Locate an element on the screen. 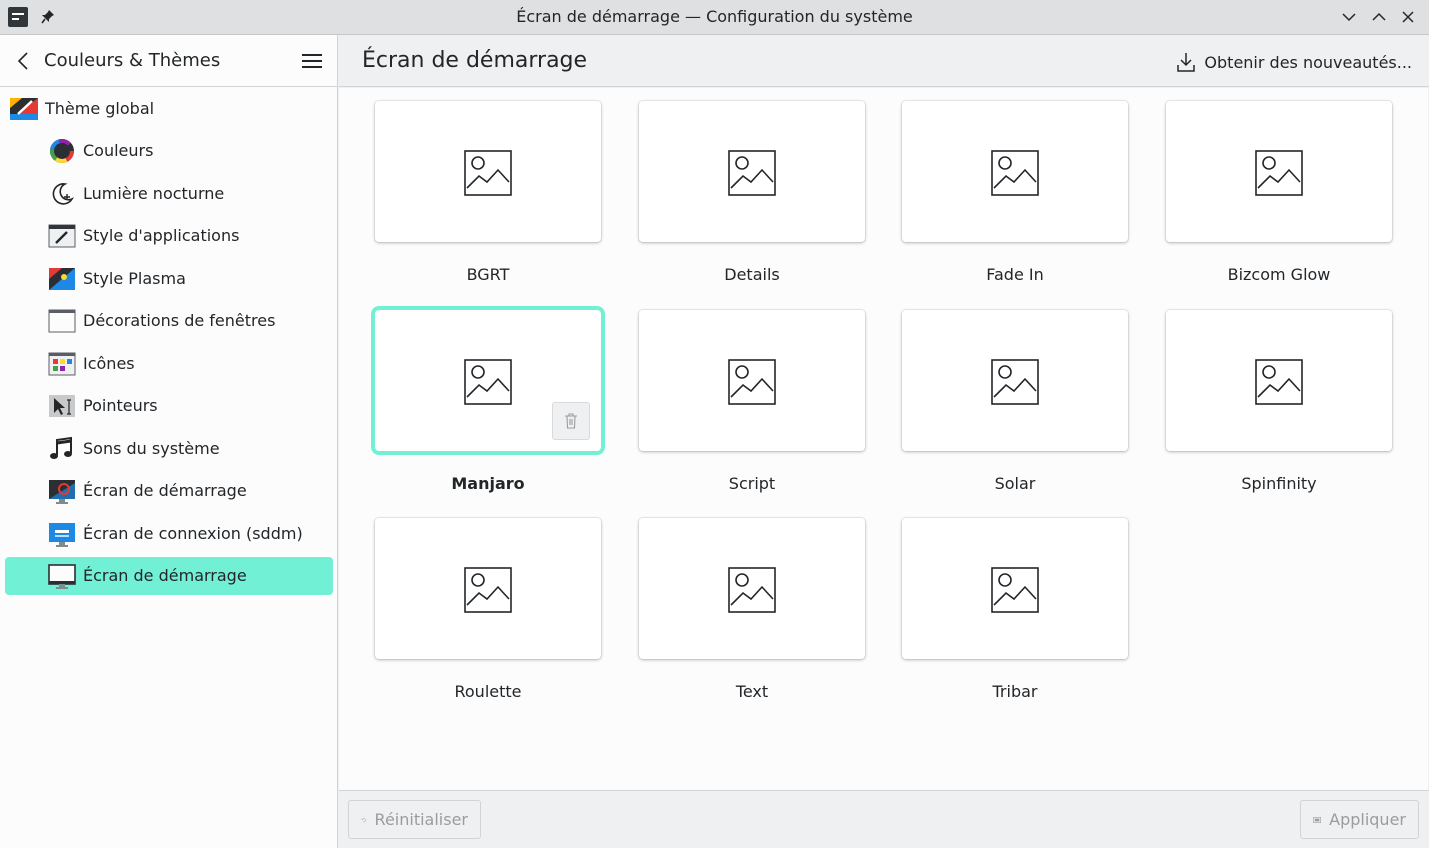 The height and width of the screenshot is (848, 1429). apply-icon is located at coordinates (1317, 819).